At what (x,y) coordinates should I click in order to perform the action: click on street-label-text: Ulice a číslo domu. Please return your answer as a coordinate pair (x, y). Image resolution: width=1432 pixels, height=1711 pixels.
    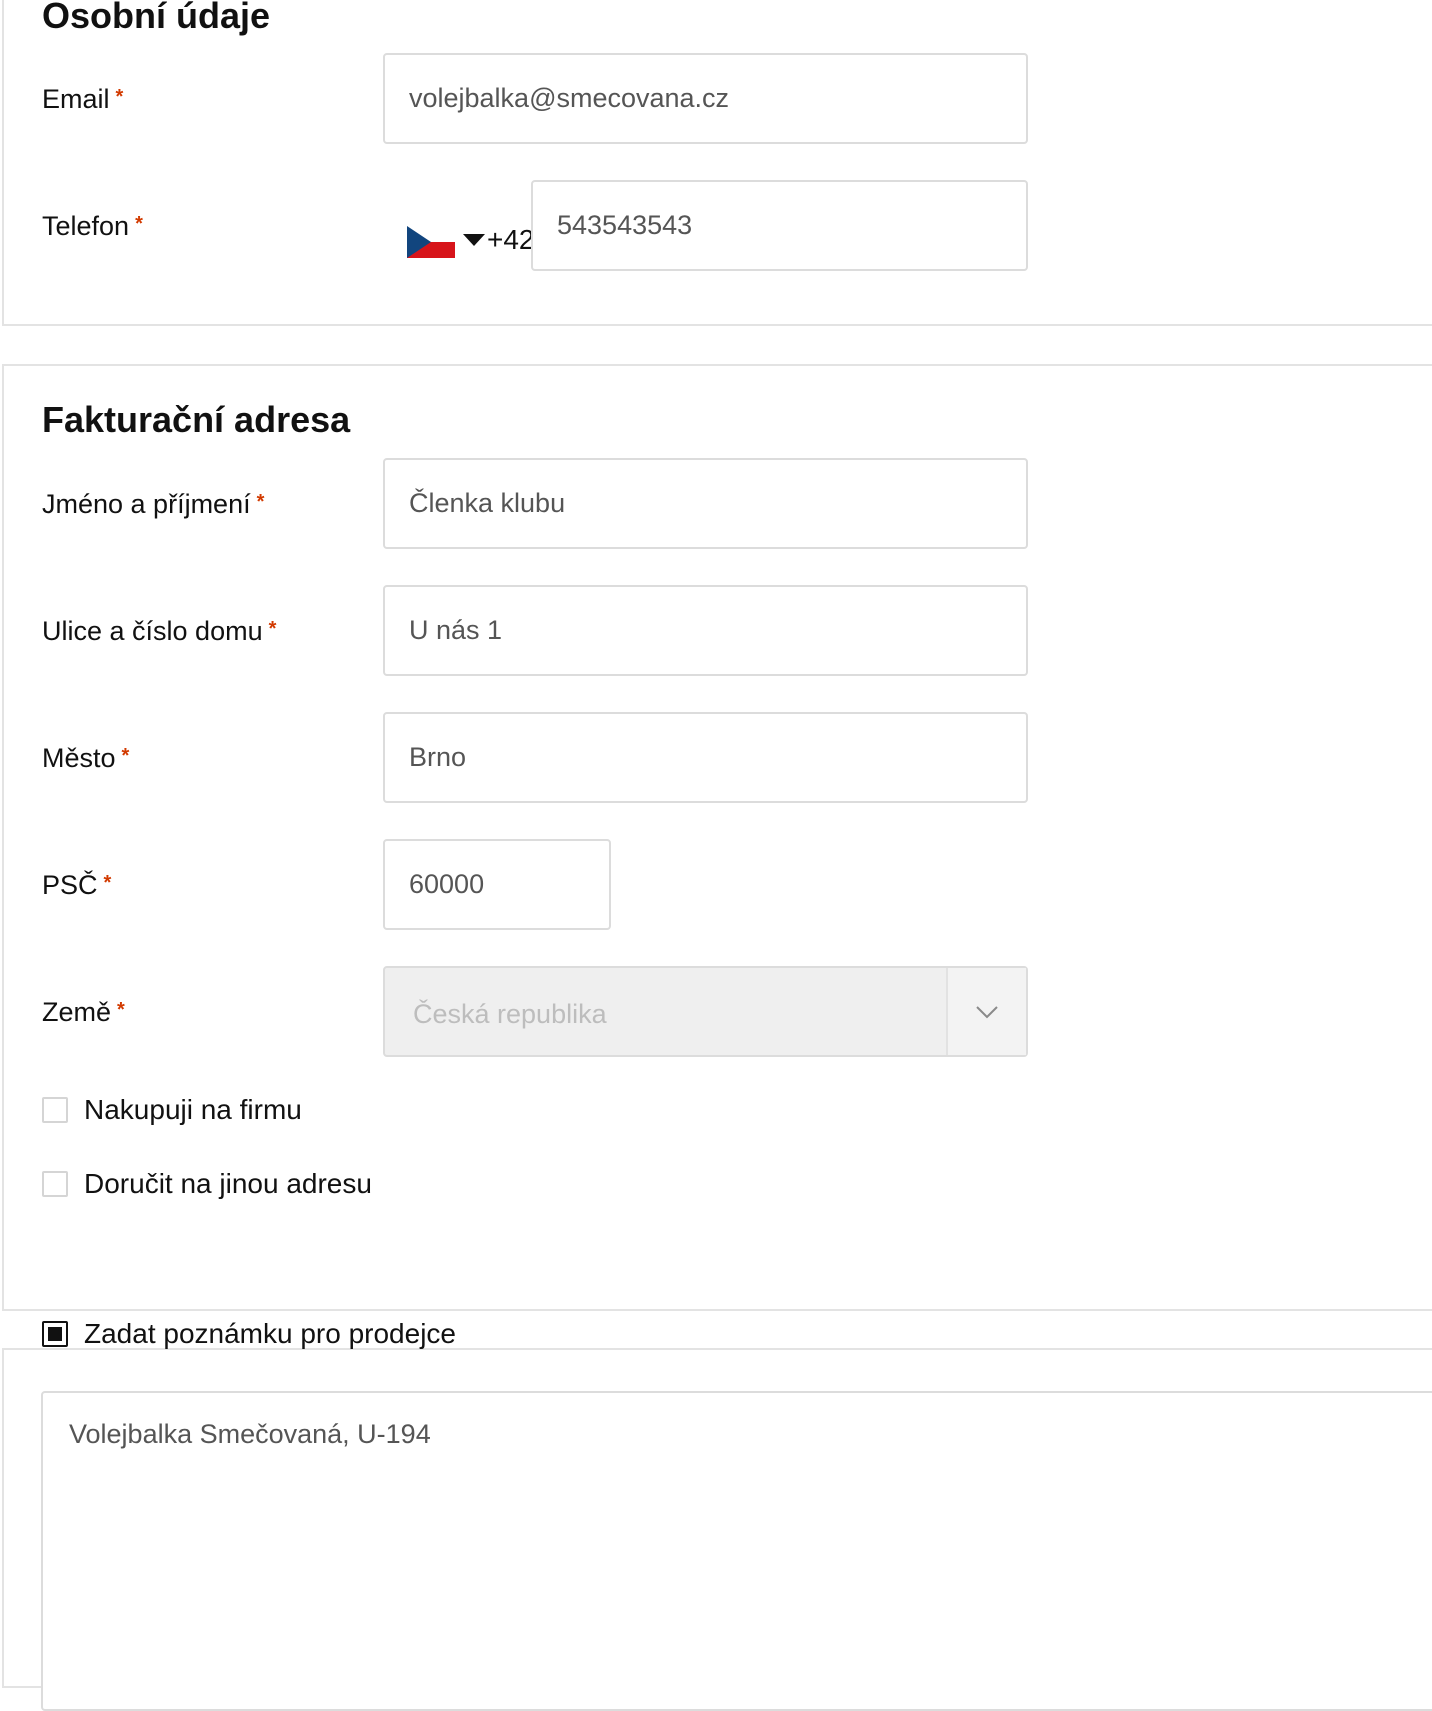
    Looking at the image, I should click on (152, 631).